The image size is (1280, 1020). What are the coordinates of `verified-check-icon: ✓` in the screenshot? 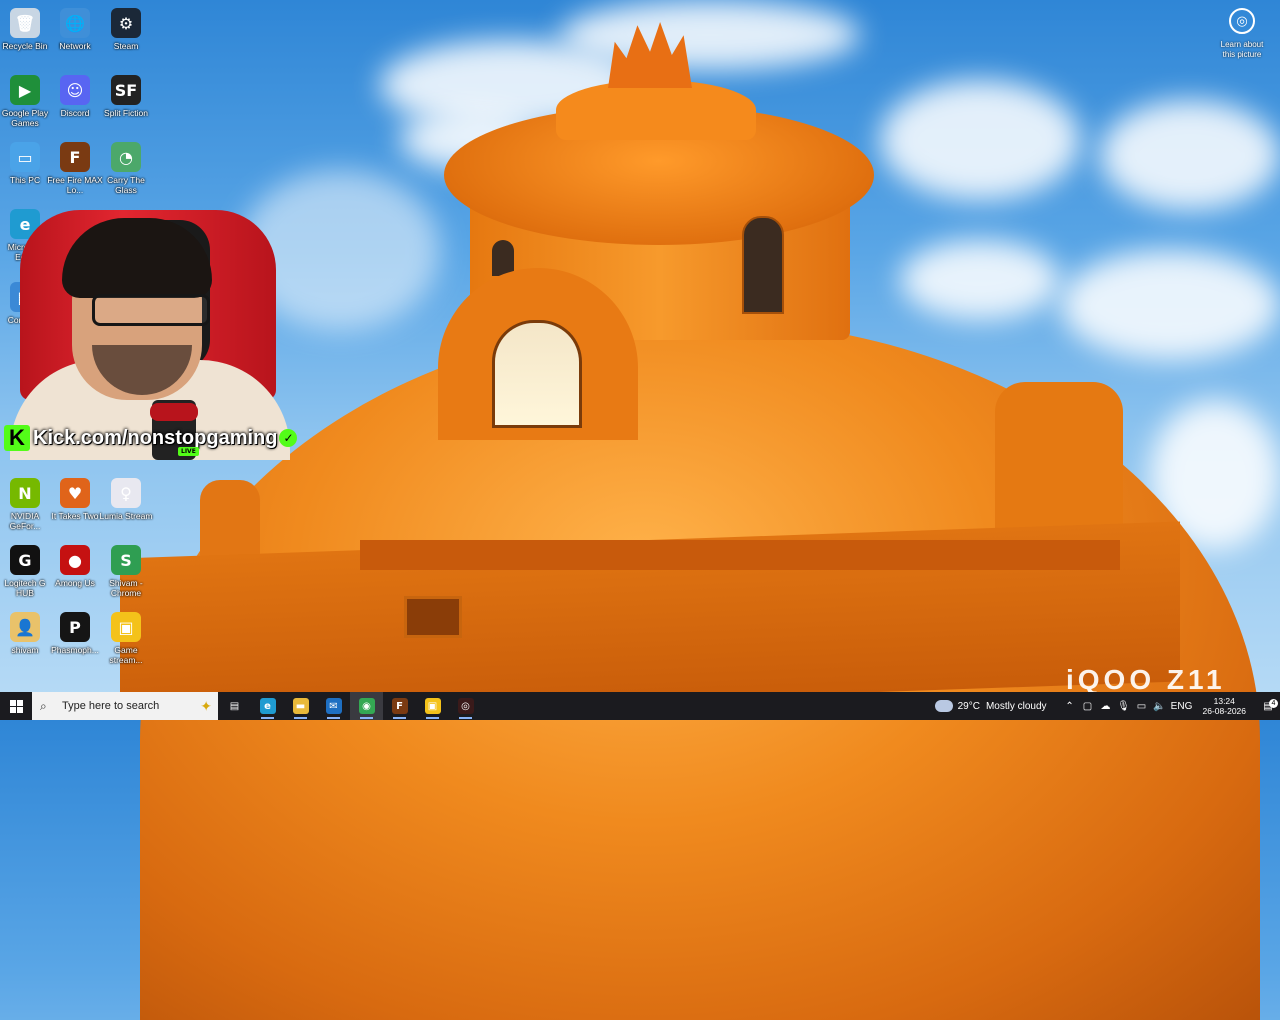 It's located at (288, 438).